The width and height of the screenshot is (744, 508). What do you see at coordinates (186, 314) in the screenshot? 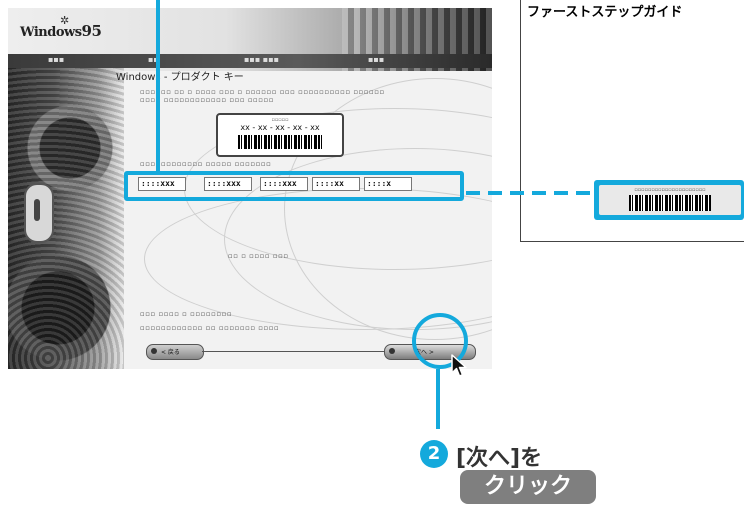
I see `note-text-line: ▫▫▫ ▫▫▫▫ ▫ ▫▫▫▫▫▫▫▫` at bounding box center [186, 314].